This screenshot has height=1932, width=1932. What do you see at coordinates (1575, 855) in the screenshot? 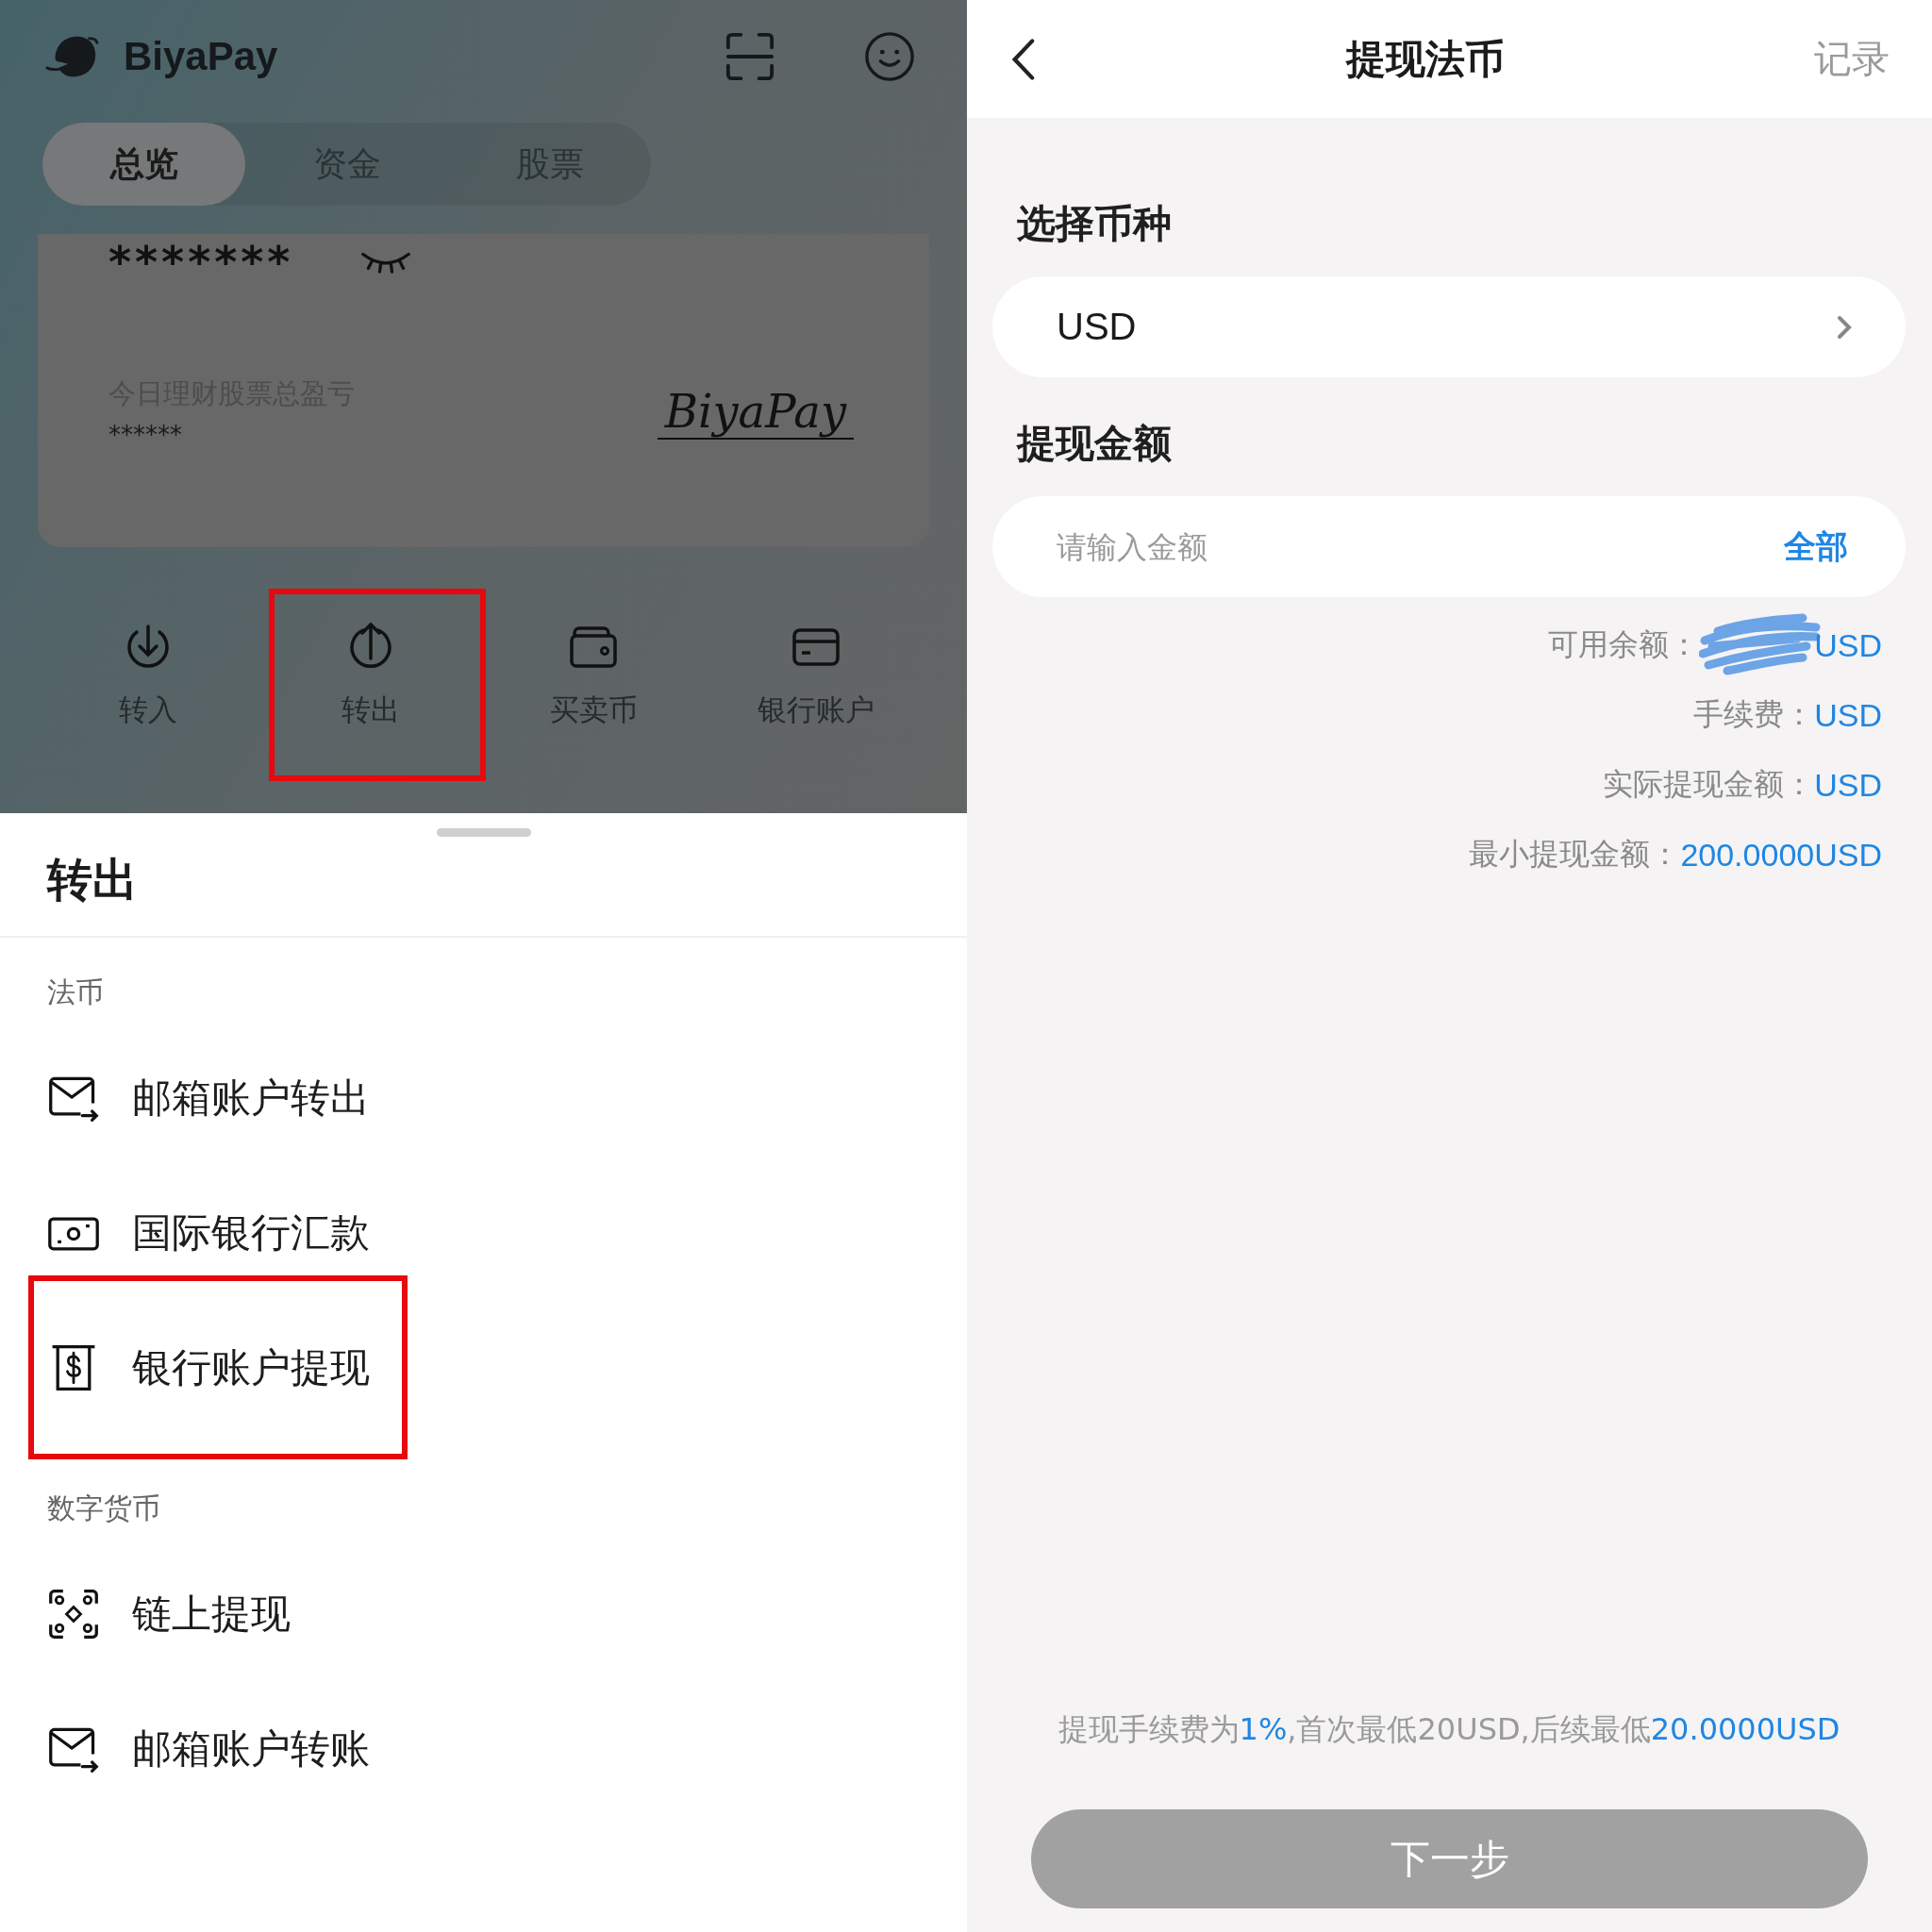
I see `detail-label: 最小提现金额：` at bounding box center [1575, 855].